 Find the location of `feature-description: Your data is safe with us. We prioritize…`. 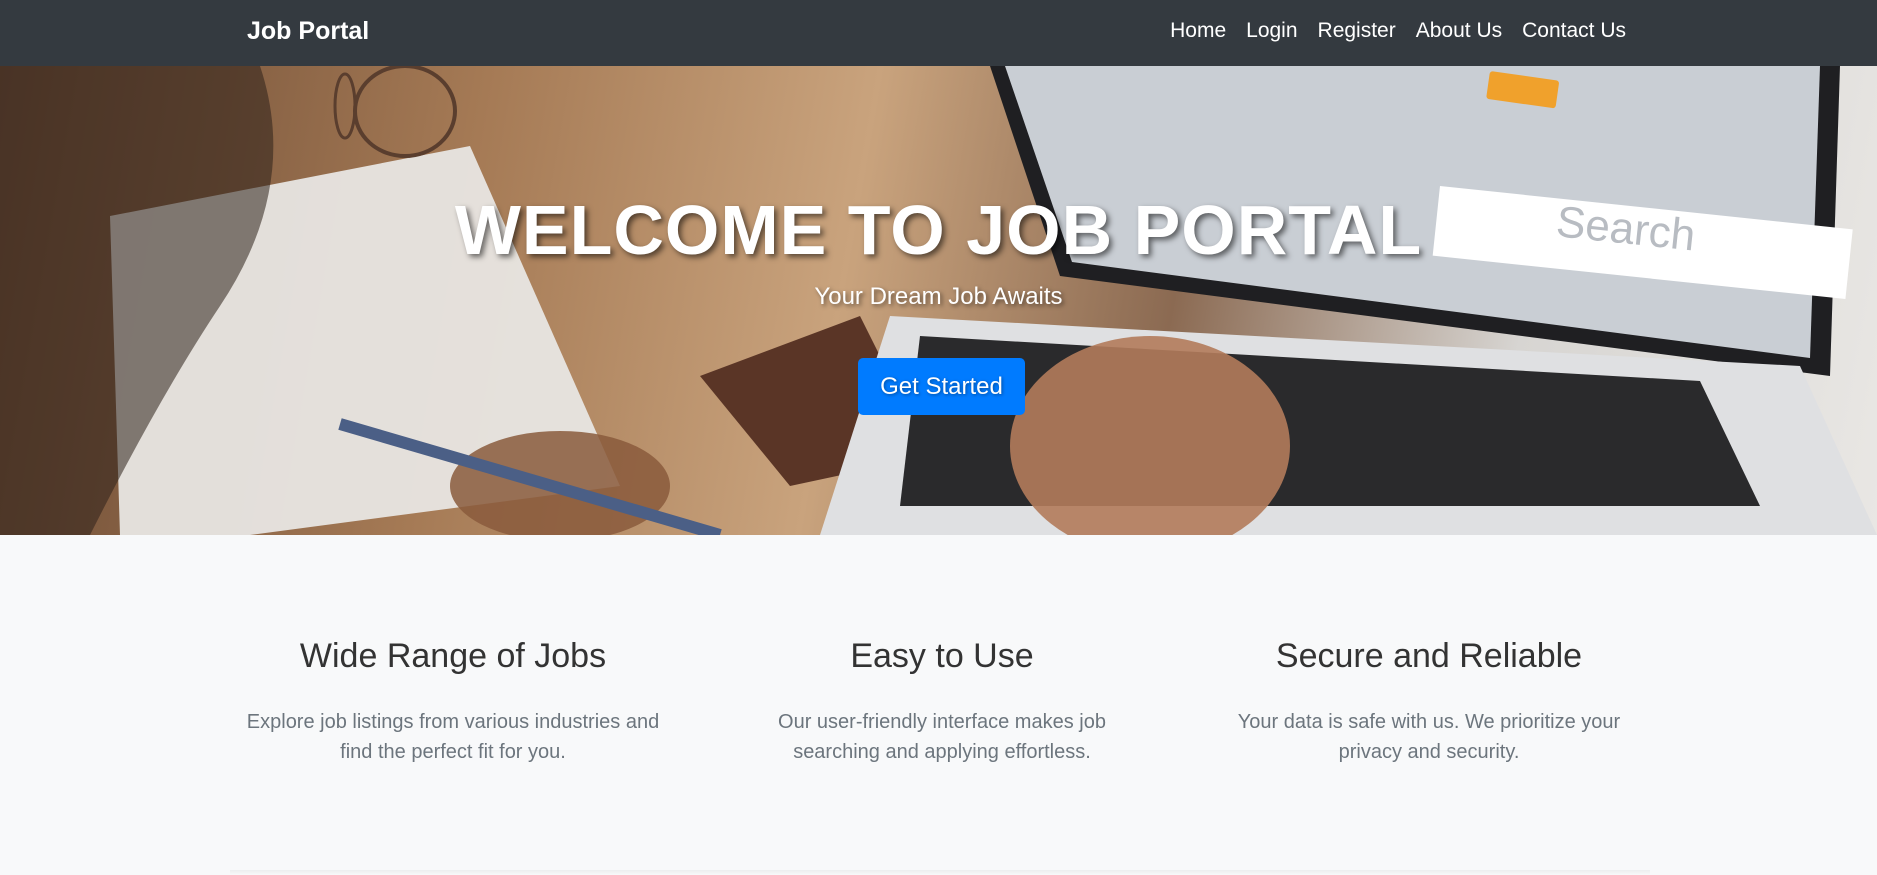

feature-description: Your data is safe with us. We prioritize… is located at coordinates (1429, 737).